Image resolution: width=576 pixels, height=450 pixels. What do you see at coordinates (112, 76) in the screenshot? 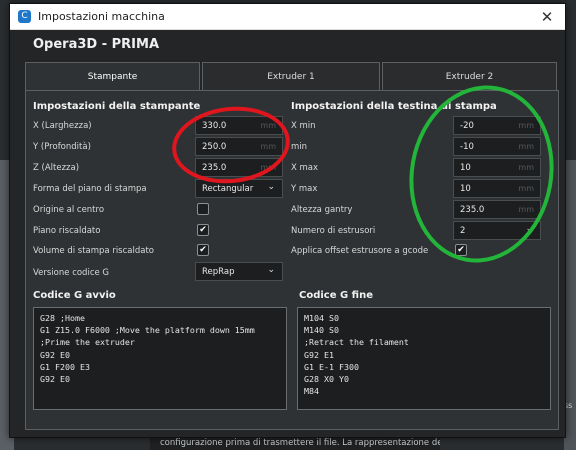
I see `tab-stampante: Stampante` at bounding box center [112, 76].